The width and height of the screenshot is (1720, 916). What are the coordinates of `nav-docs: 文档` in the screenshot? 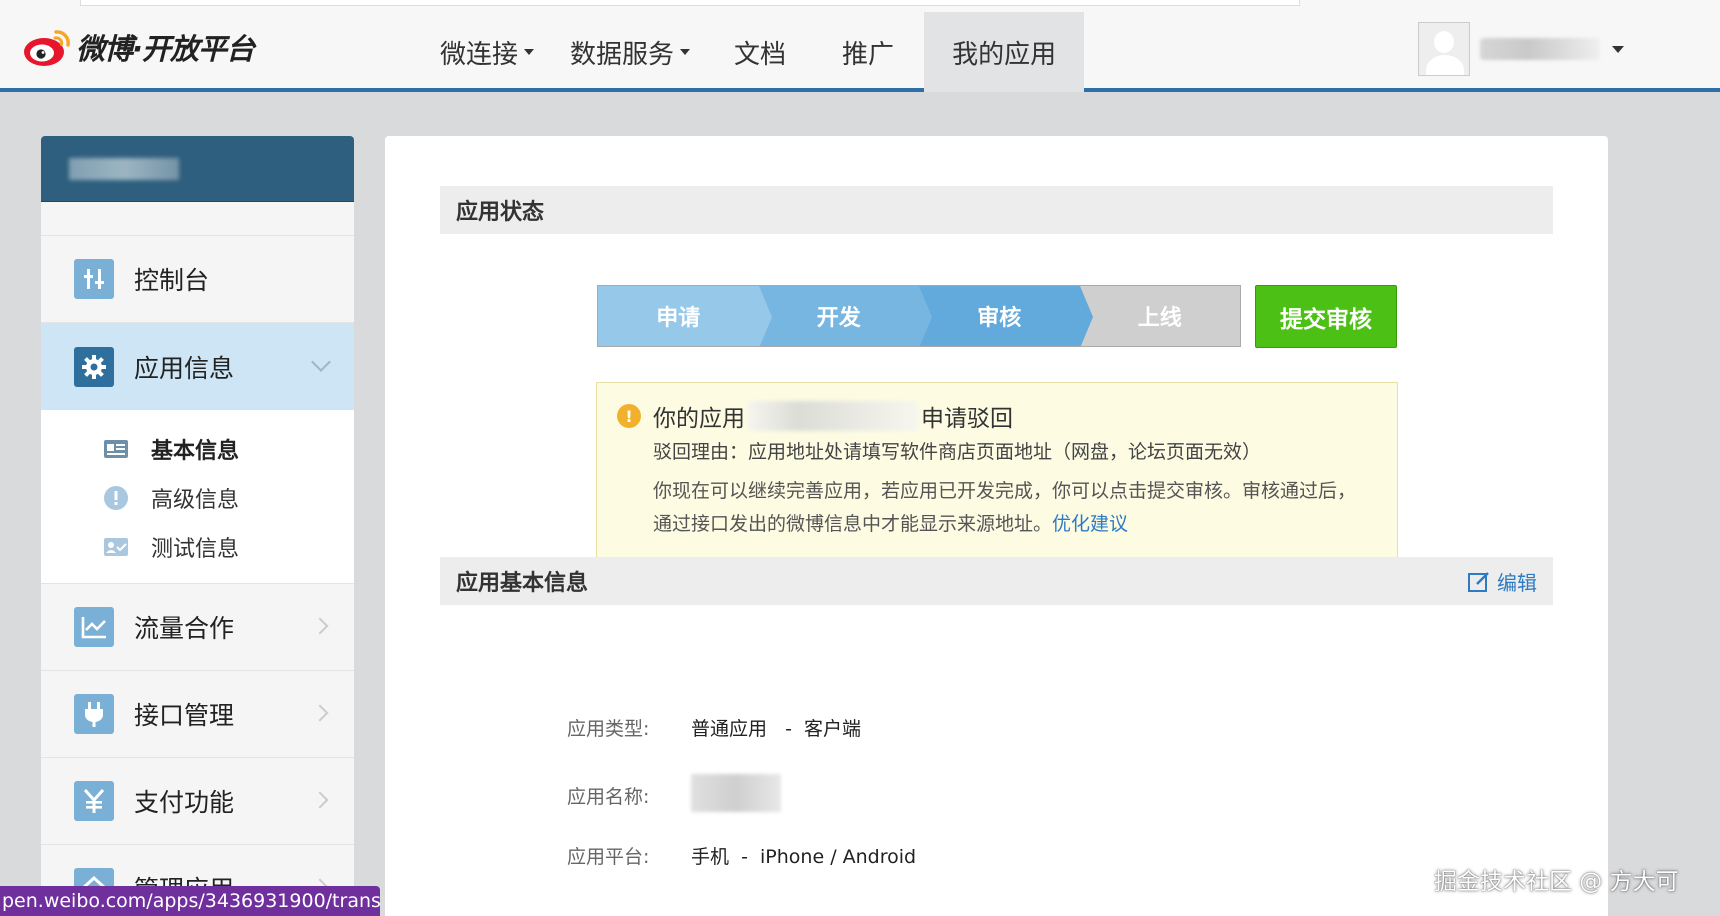 It's located at (760, 52).